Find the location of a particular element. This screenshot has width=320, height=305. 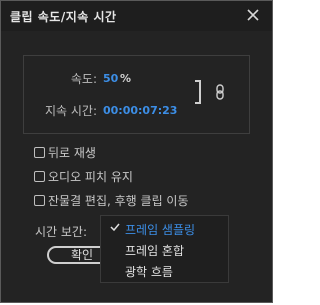

time-interpolation-dropdown-menu: 프레임 샘플링 프레임 혼합 광학 흐름 is located at coordinates (164, 249).